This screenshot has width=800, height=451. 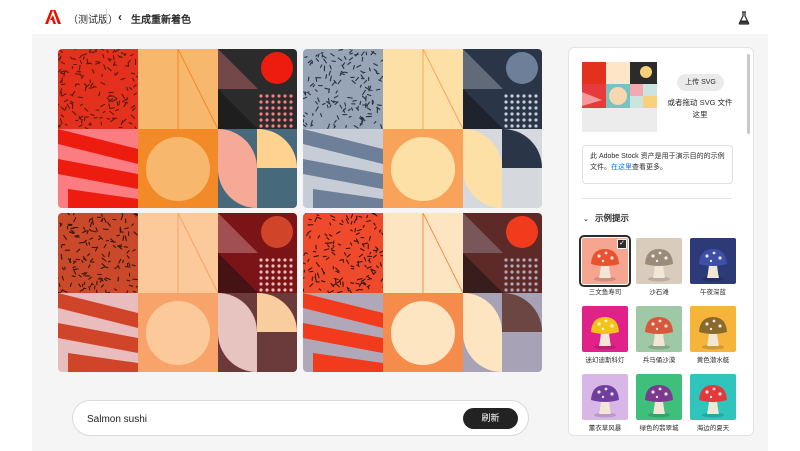 I want to click on flask-icon, so click(x=744, y=18).